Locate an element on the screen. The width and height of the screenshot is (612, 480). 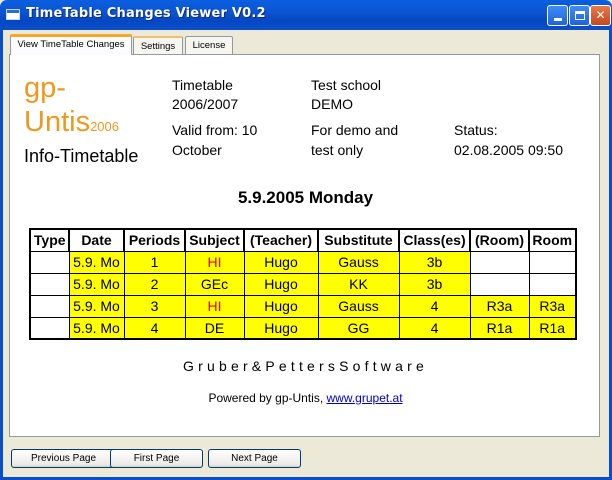
minimize-button is located at coordinates (557, 15).